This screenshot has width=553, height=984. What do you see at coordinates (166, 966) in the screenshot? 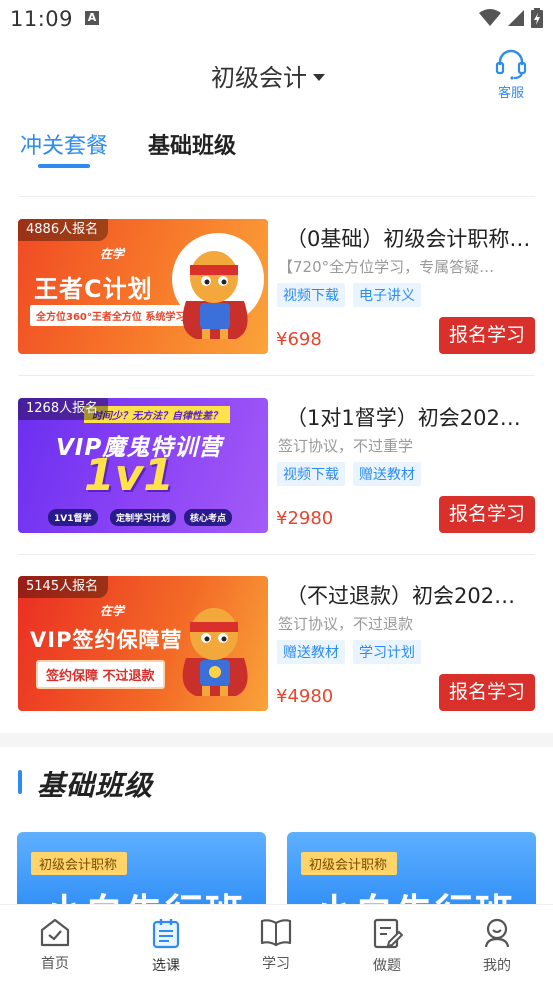
I see `nav-course-select-label: 选课` at bounding box center [166, 966].